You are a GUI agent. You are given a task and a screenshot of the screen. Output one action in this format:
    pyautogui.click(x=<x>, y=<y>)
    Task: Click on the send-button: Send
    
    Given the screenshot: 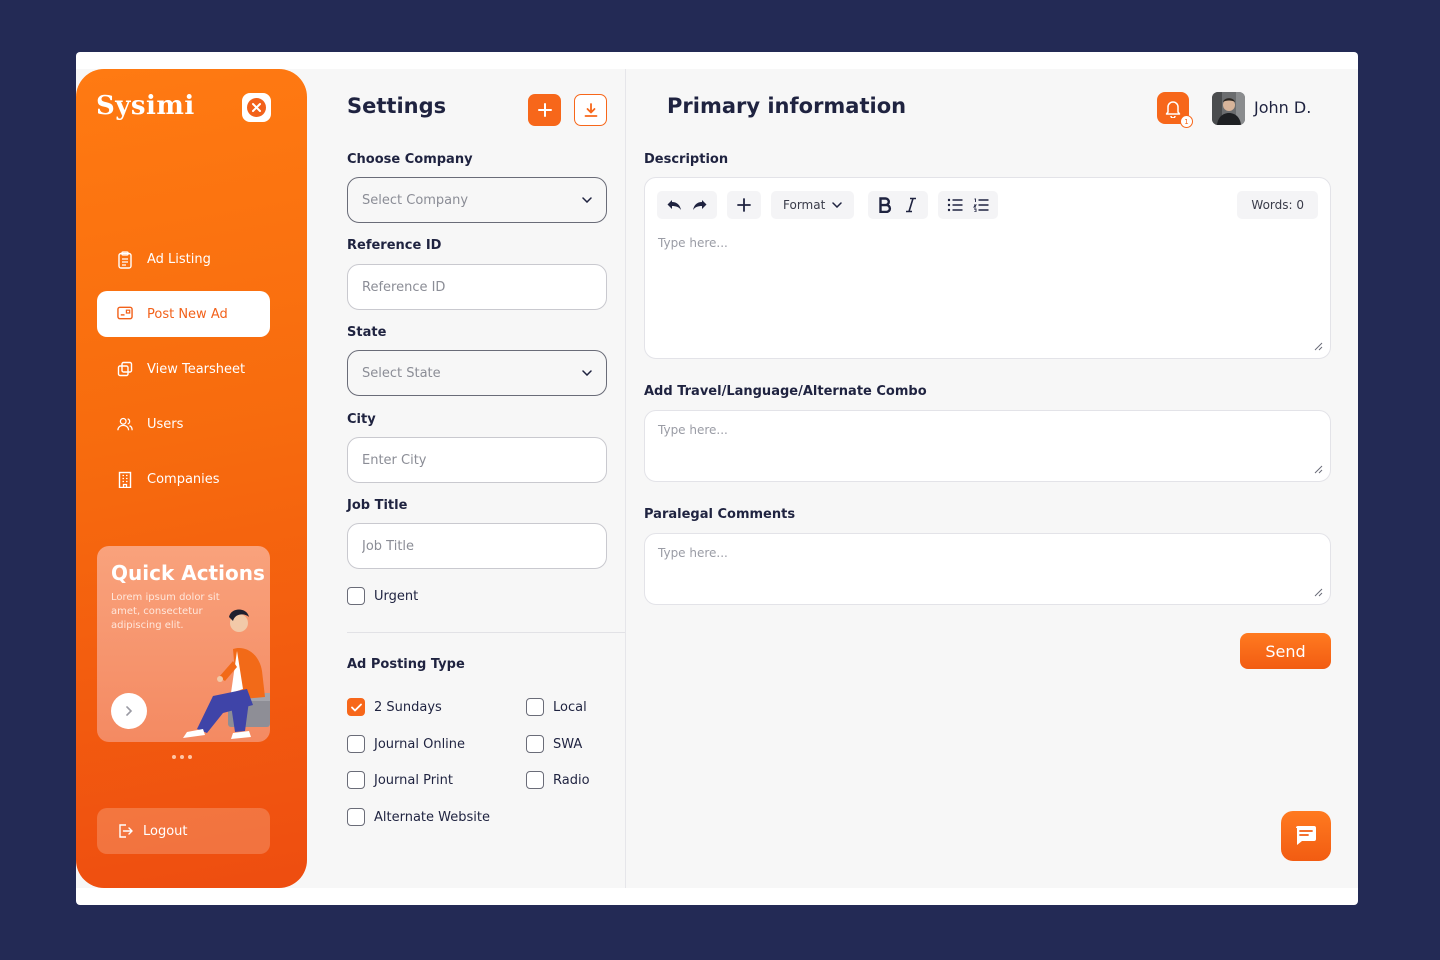 What is the action you would take?
    pyautogui.click(x=1285, y=651)
    